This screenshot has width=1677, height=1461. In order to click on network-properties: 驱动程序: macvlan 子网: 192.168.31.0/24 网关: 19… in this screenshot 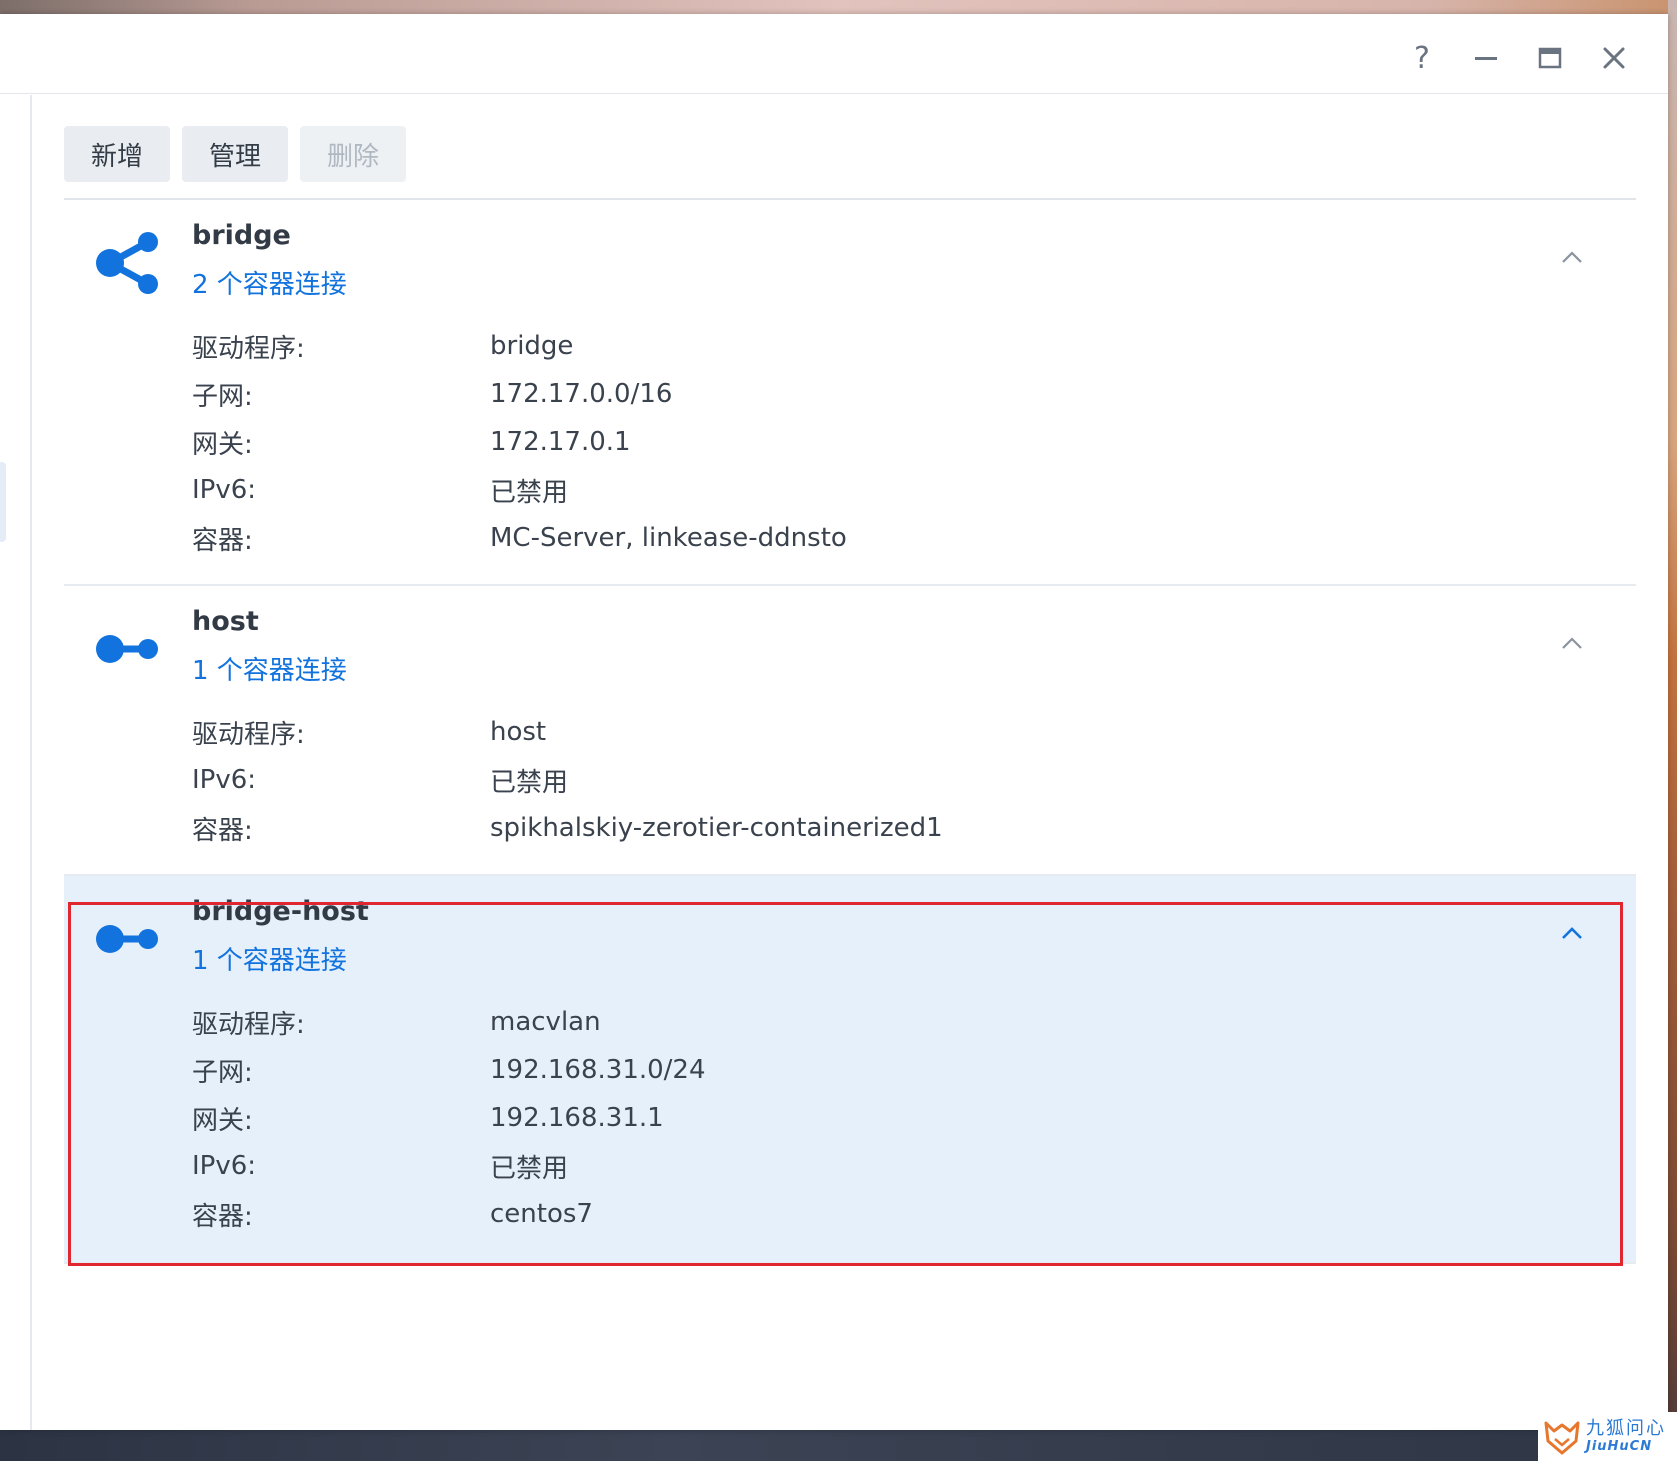, I will do `click(449, 1118)`.